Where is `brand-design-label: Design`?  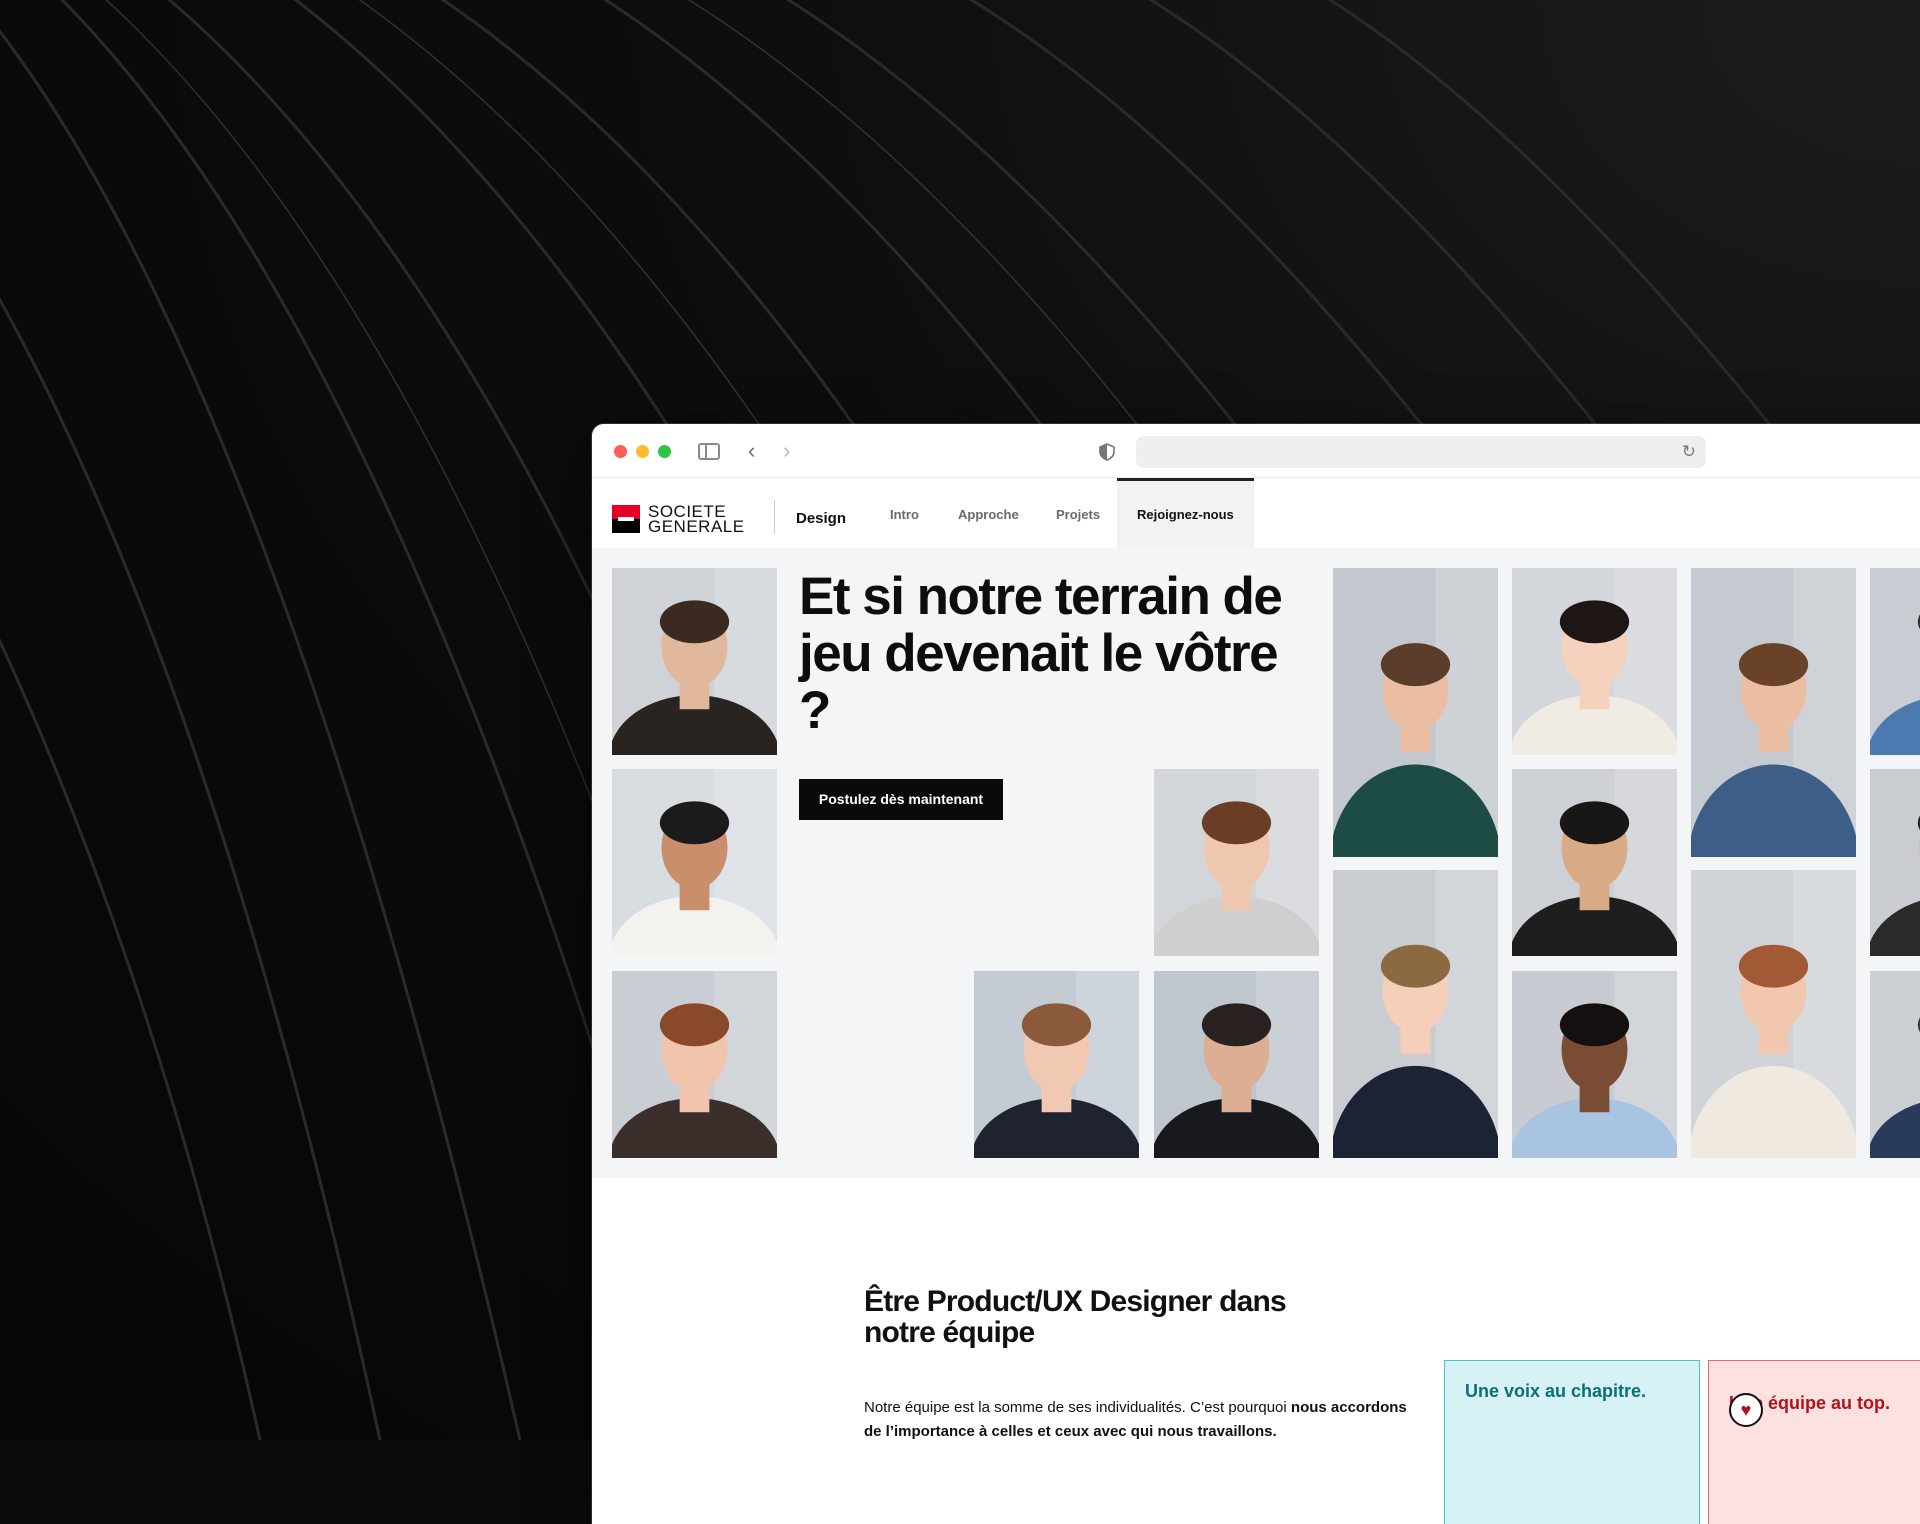
brand-design-label: Design is located at coordinates (821, 518).